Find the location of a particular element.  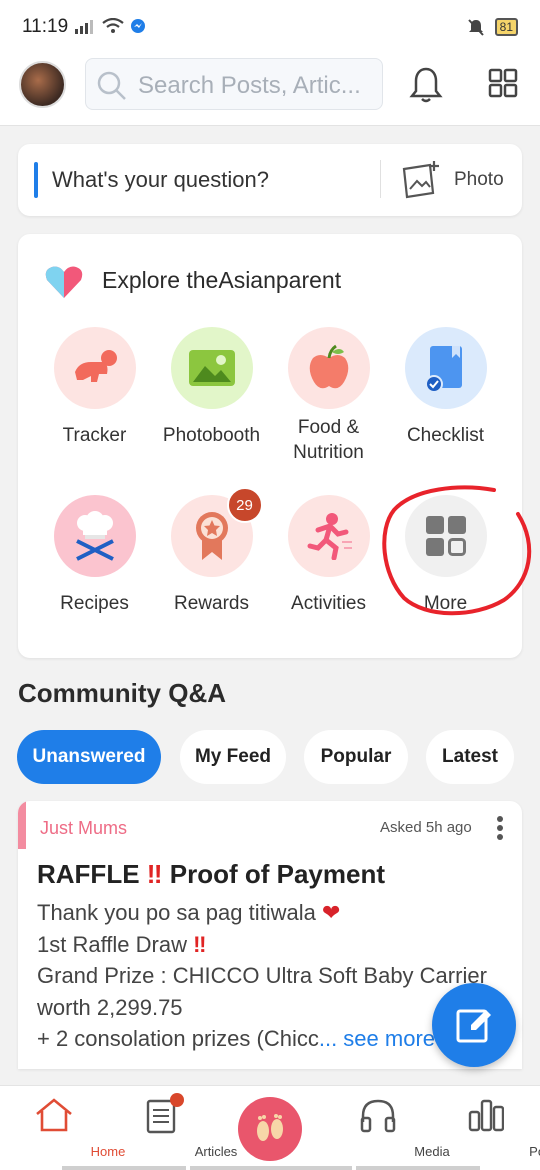

tile-label: Food & Nutrition is located at coordinates (328, 440).